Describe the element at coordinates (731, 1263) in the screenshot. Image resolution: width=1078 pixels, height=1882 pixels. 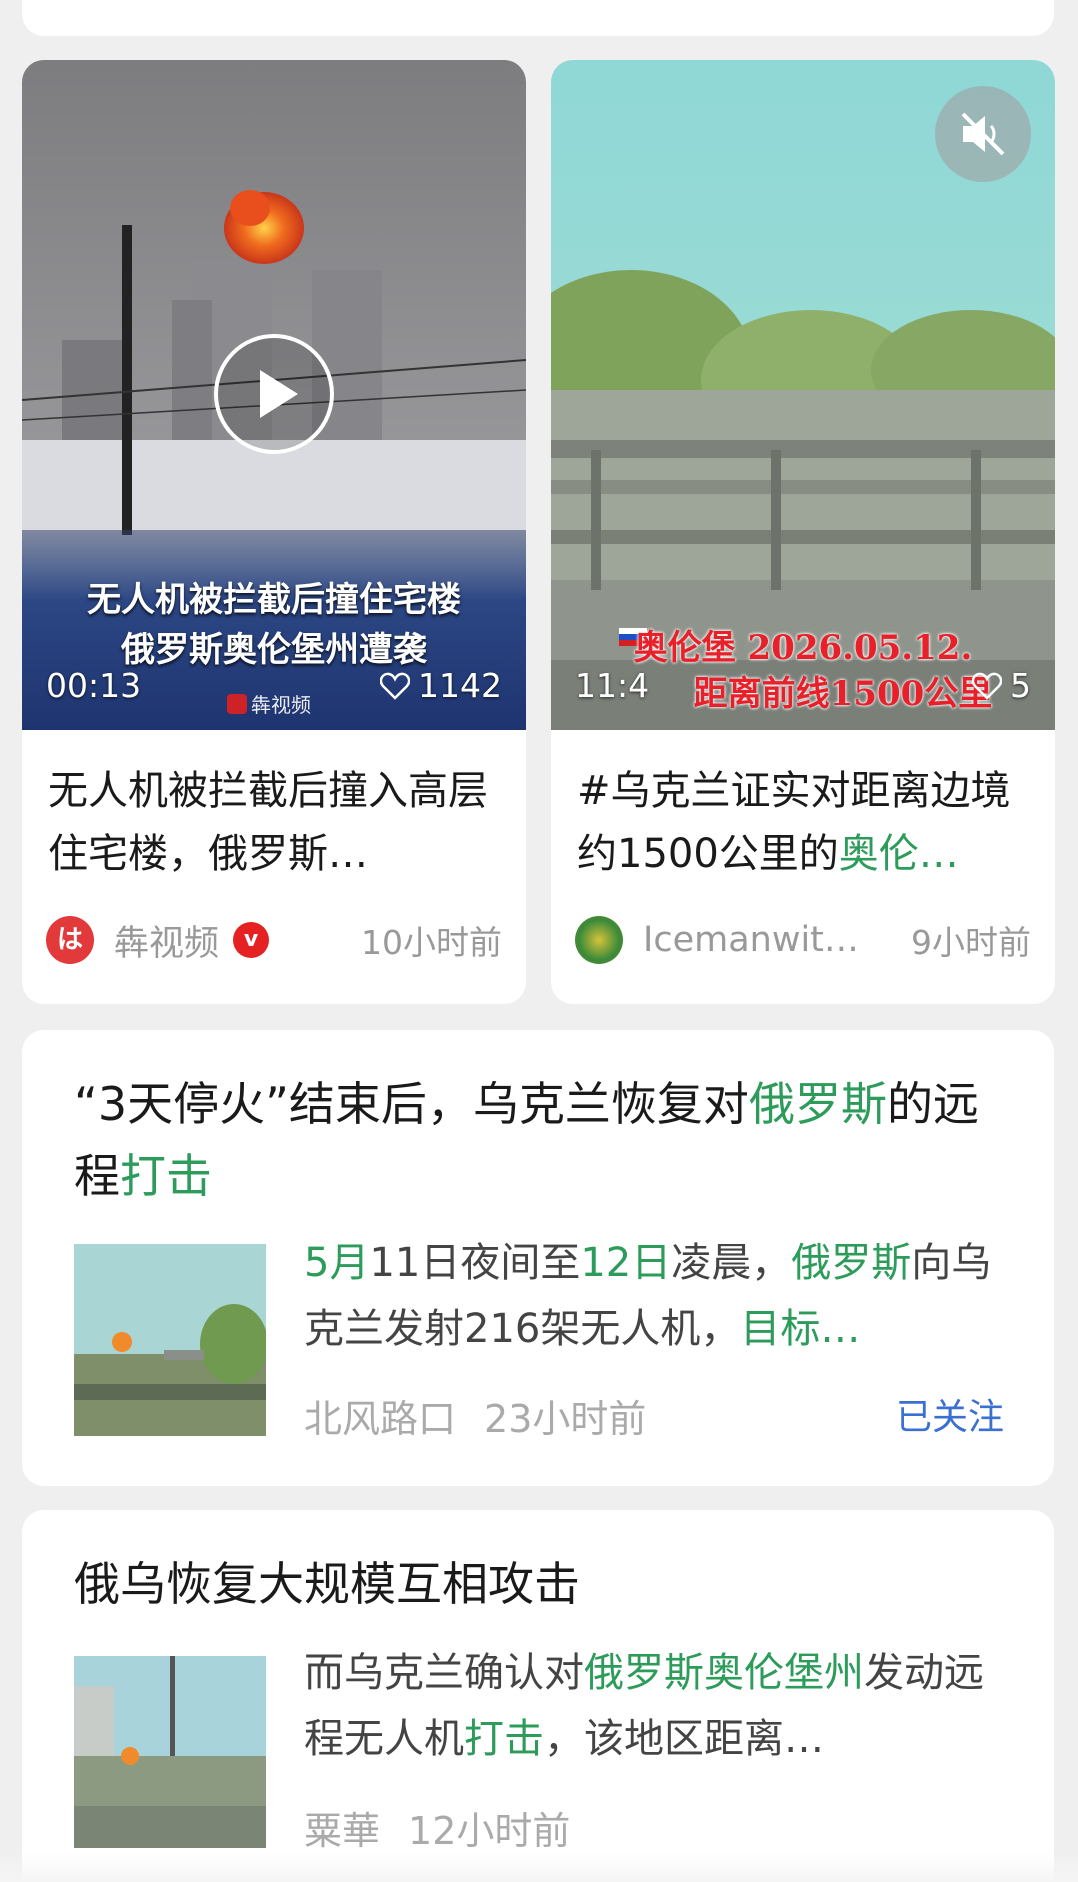
I see `summary-text: 凌晨，` at that location.